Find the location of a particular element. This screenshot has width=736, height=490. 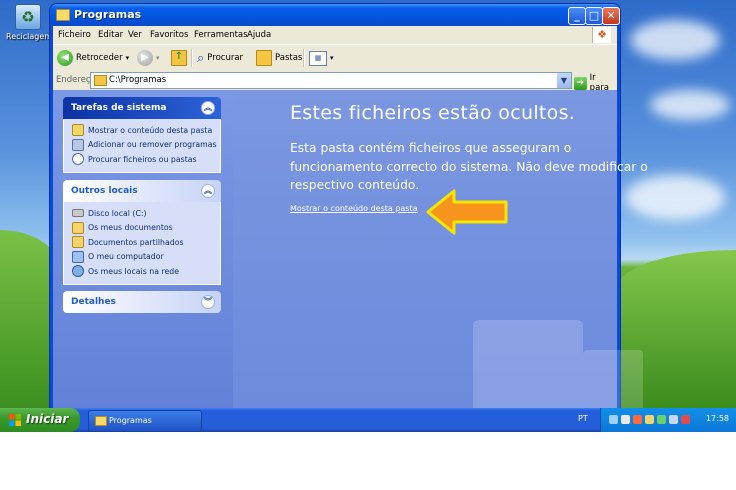

back-label: Retroceder is located at coordinates (99, 58).